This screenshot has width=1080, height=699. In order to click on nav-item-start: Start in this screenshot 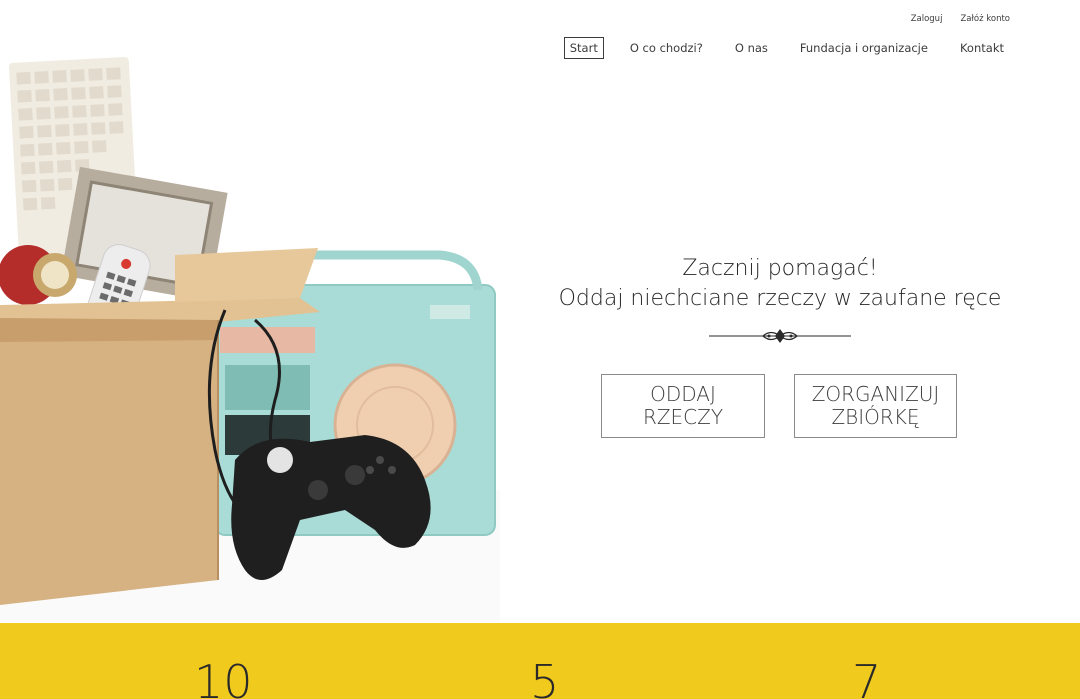, I will do `click(583, 48)`.